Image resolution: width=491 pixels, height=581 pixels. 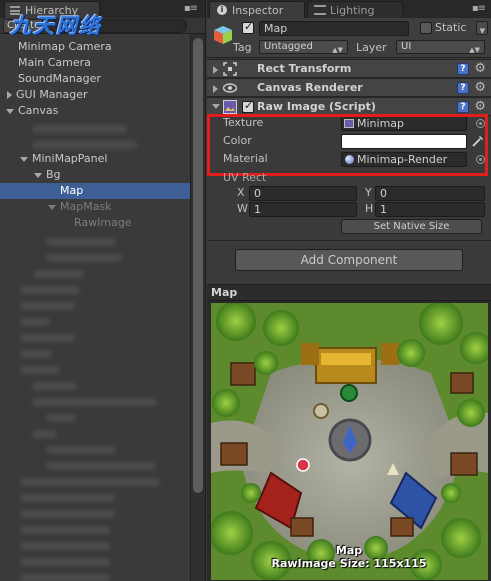 I want to click on component-enabled-checkbox, so click(x=248, y=106).